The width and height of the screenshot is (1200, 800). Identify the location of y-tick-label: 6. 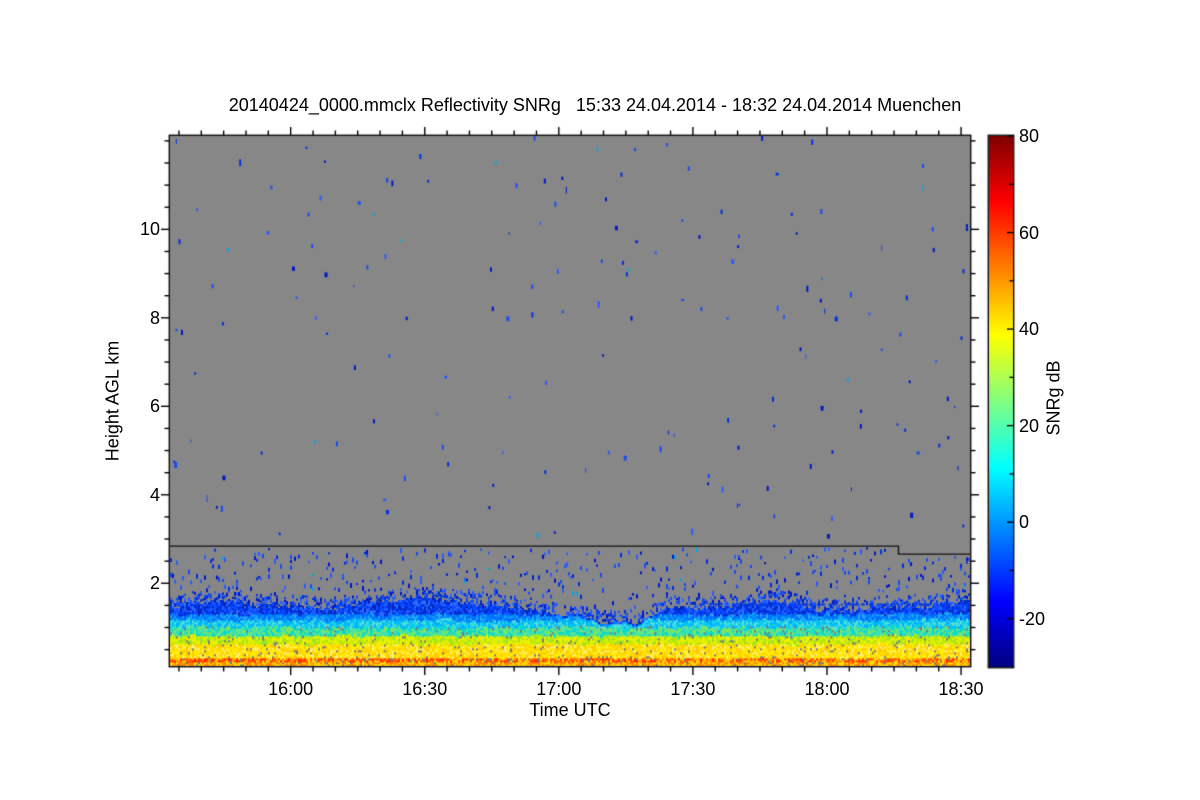
(154, 406).